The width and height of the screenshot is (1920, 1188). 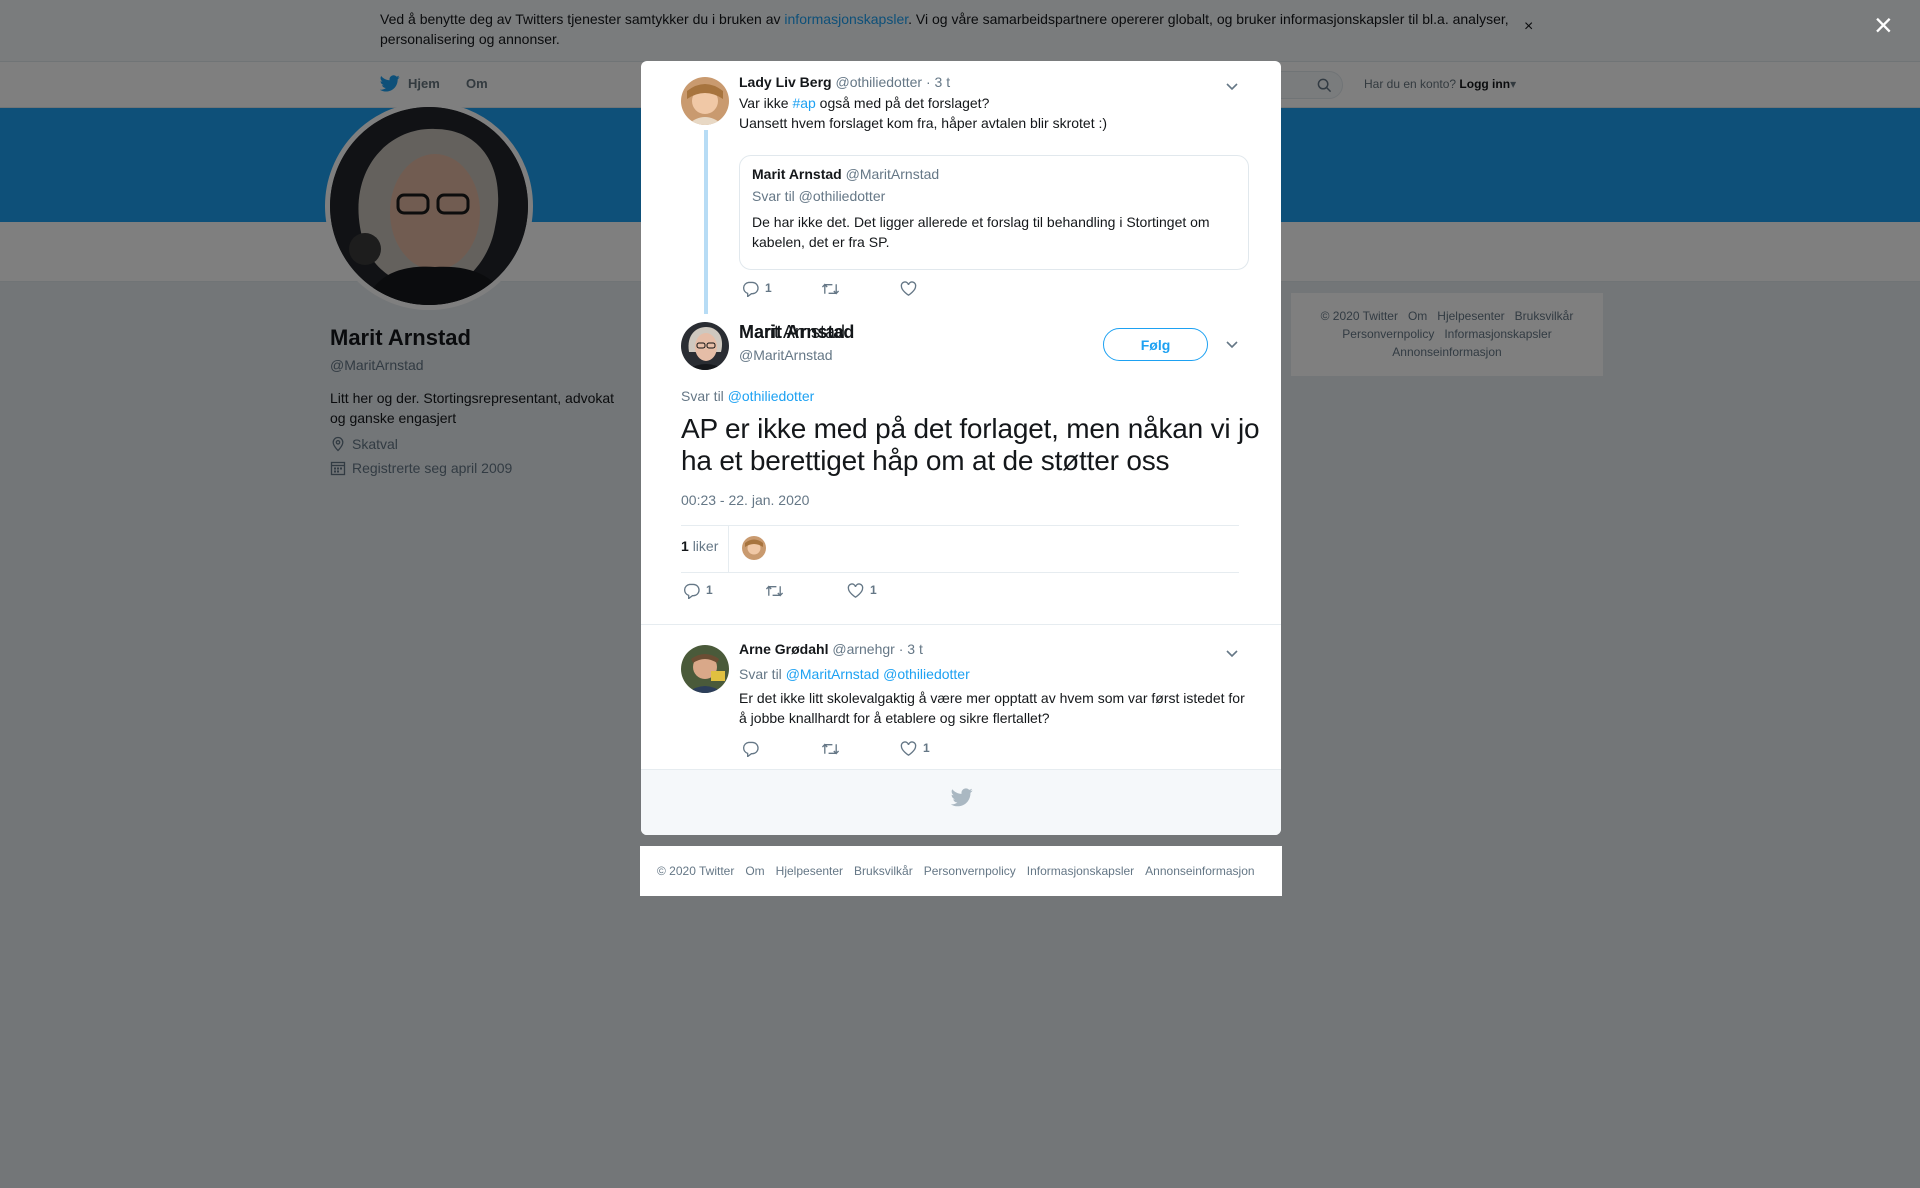 I want to click on author-handle: @othiliedotter, so click(x=878, y=82).